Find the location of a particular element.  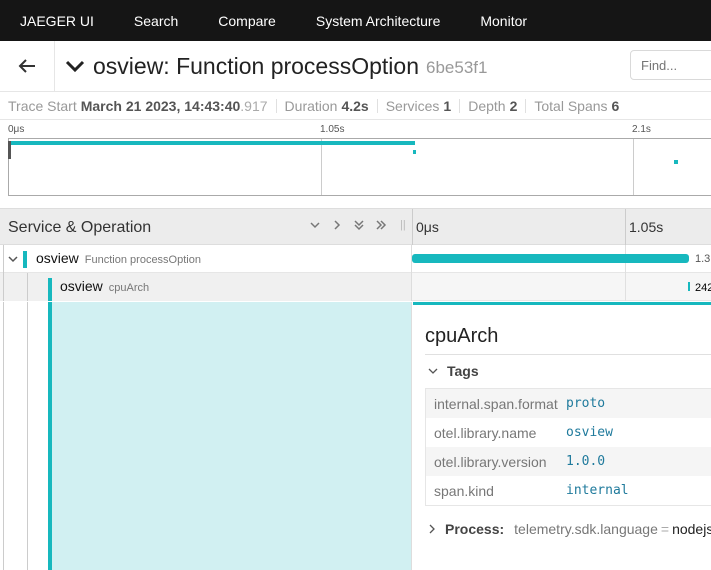

tag-key: internal.span.format is located at coordinates (496, 403).